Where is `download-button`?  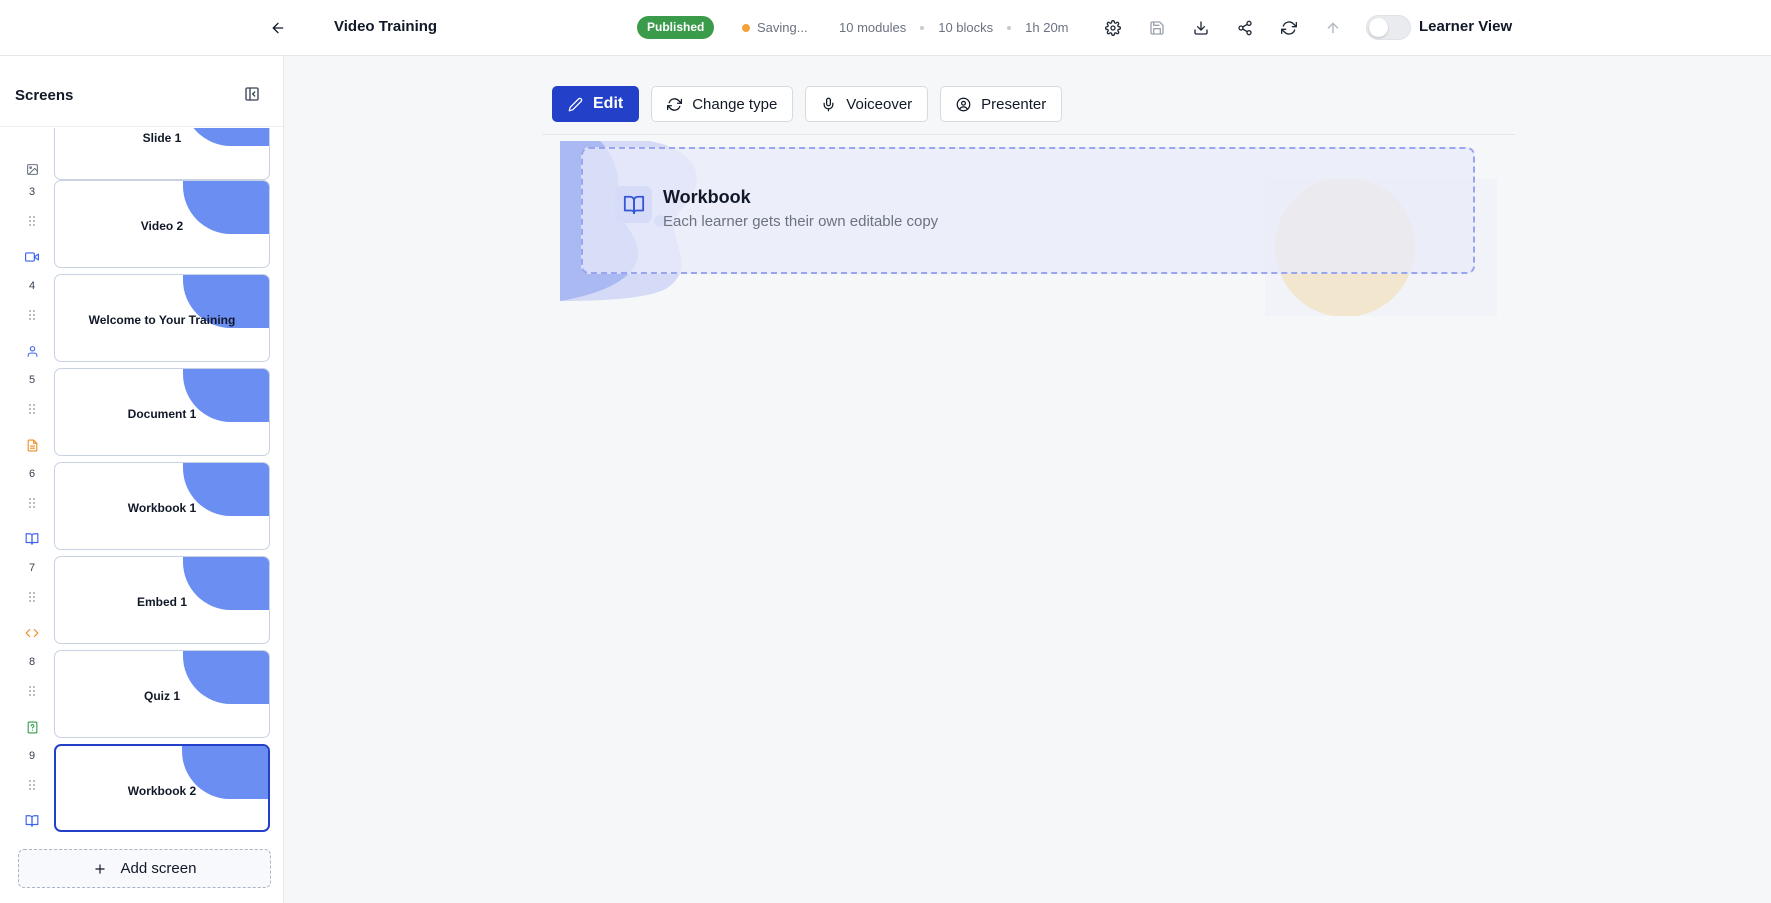 download-button is located at coordinates (1201, 28).